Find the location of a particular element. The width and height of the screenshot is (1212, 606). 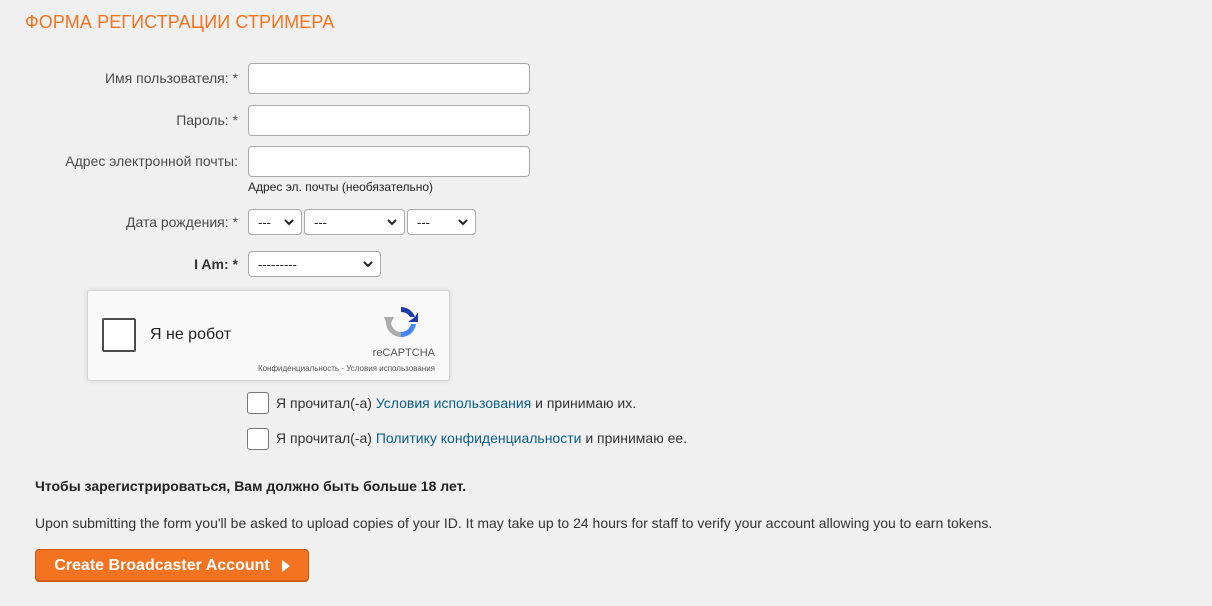

email-input is located at coordinates (389, 161).